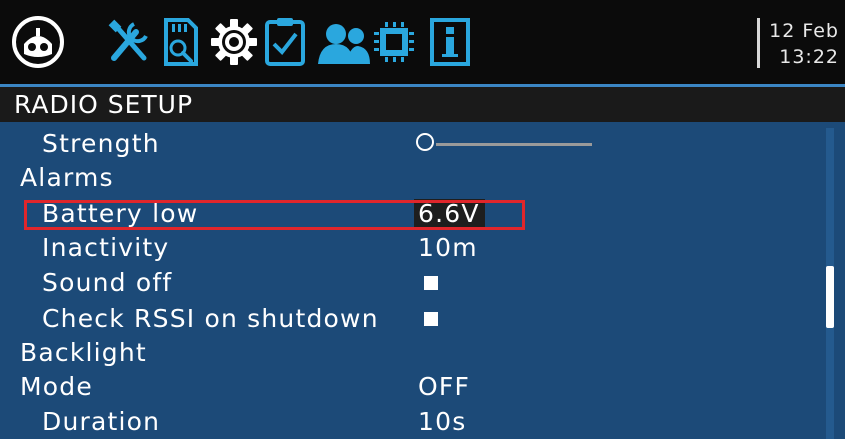 The height and width of the screenshot is (439, 845). Describe the element at coordinates (400, 422) in the screenshot. I see `menu-row-duration: Duration 10s` at that location.